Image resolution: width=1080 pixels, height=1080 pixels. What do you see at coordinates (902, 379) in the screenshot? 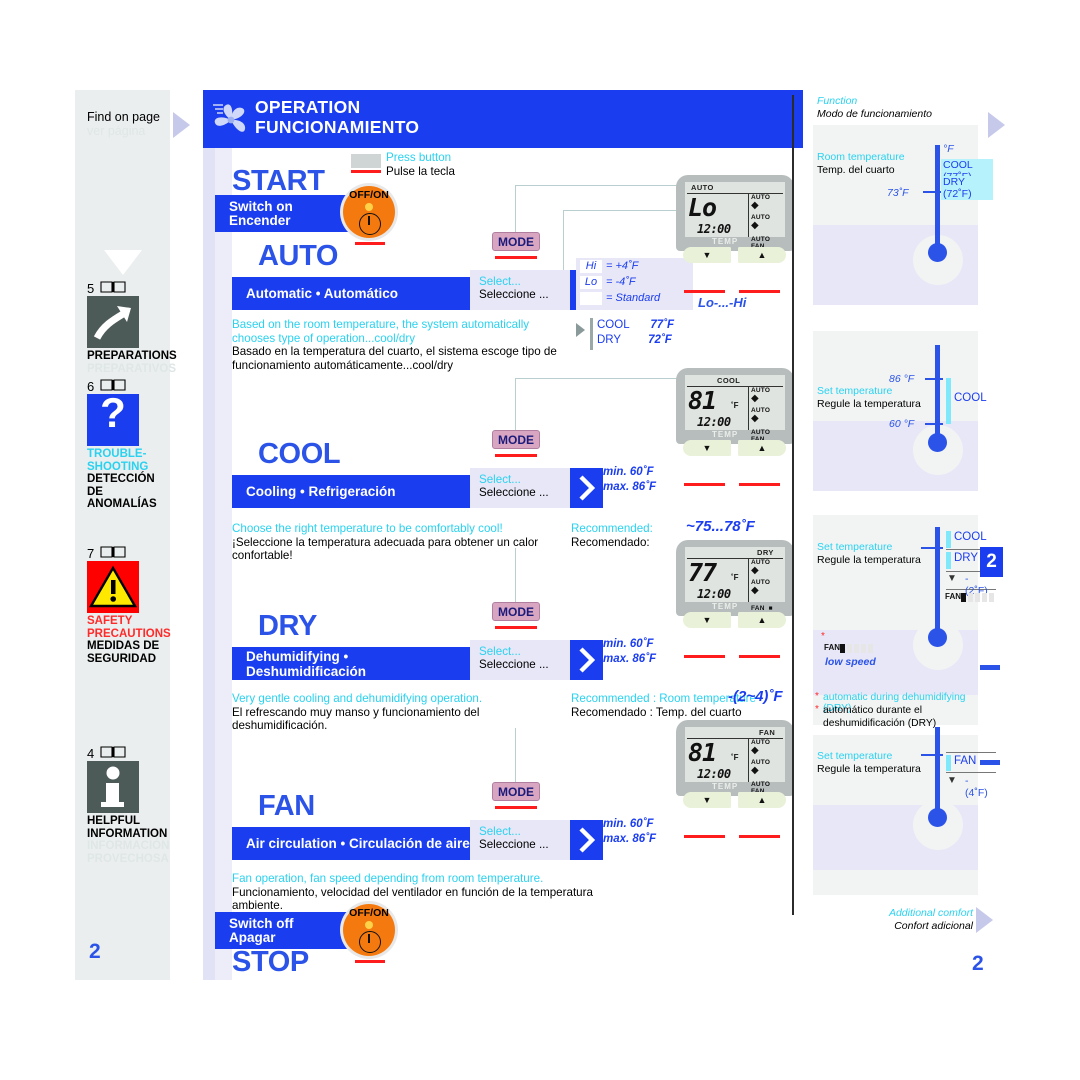
I see `cool-max-value: 86 °F` at bounding box center [902, 379].